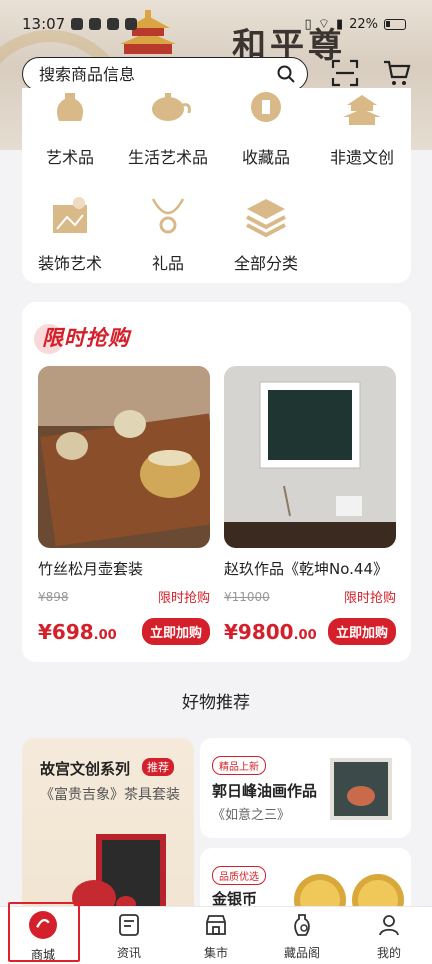  Describe the element at coordinates (167, 263) in the screenshot. I see `category-label: 礼品` at that location.